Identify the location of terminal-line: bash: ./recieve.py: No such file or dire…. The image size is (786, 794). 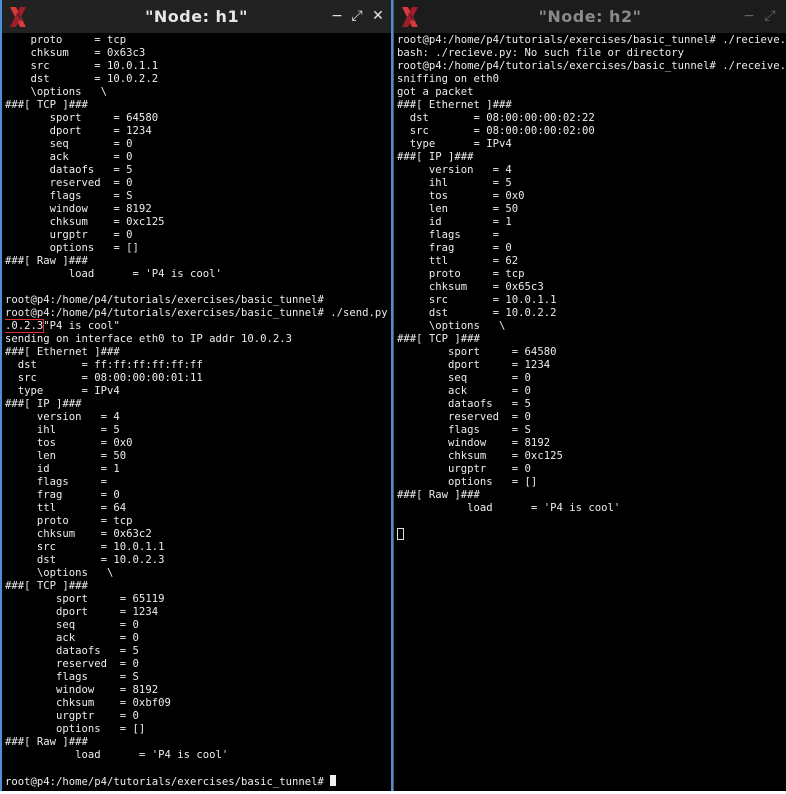
(541, 53).